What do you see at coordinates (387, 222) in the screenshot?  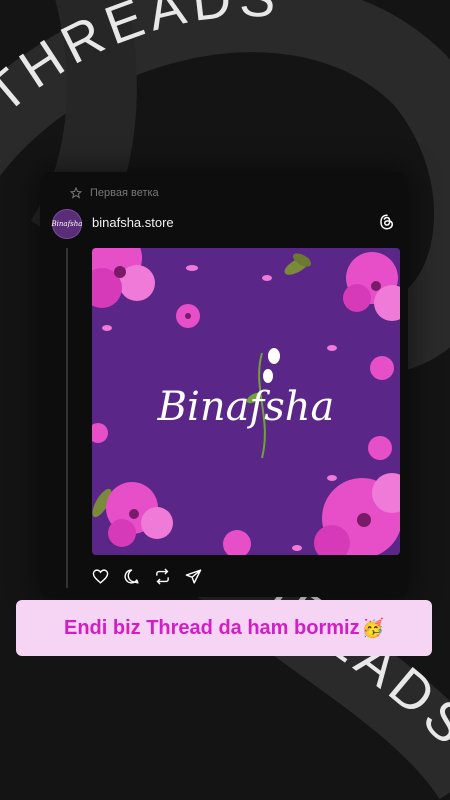 I see `threads-logo-icon` at bounding box center [387, 222].